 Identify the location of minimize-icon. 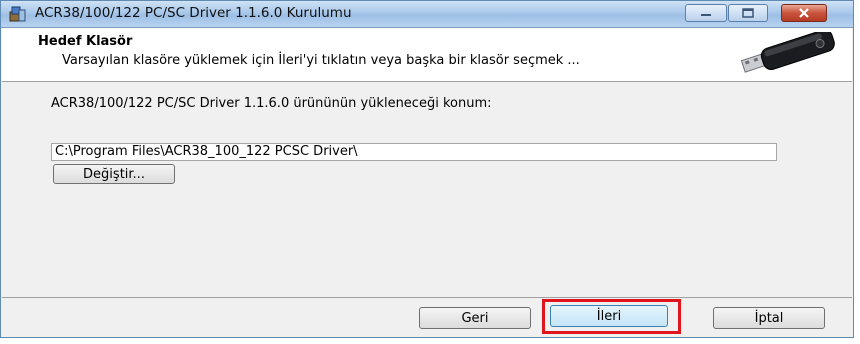
(706, 15).